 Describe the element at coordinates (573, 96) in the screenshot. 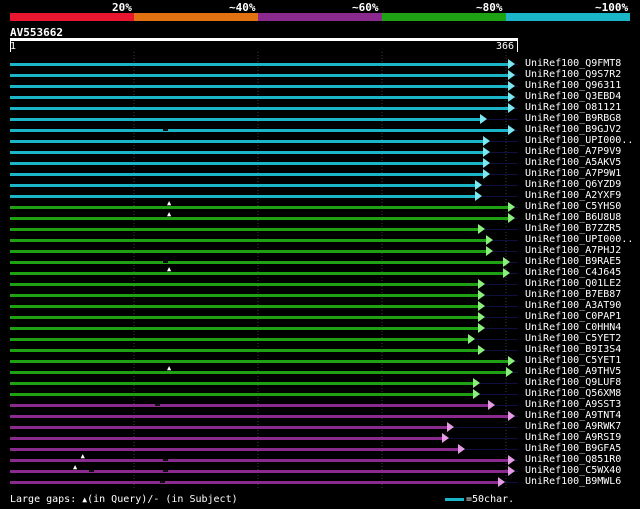

I see `hit-name-link: UniRef100_Q3EBD4` at that location.